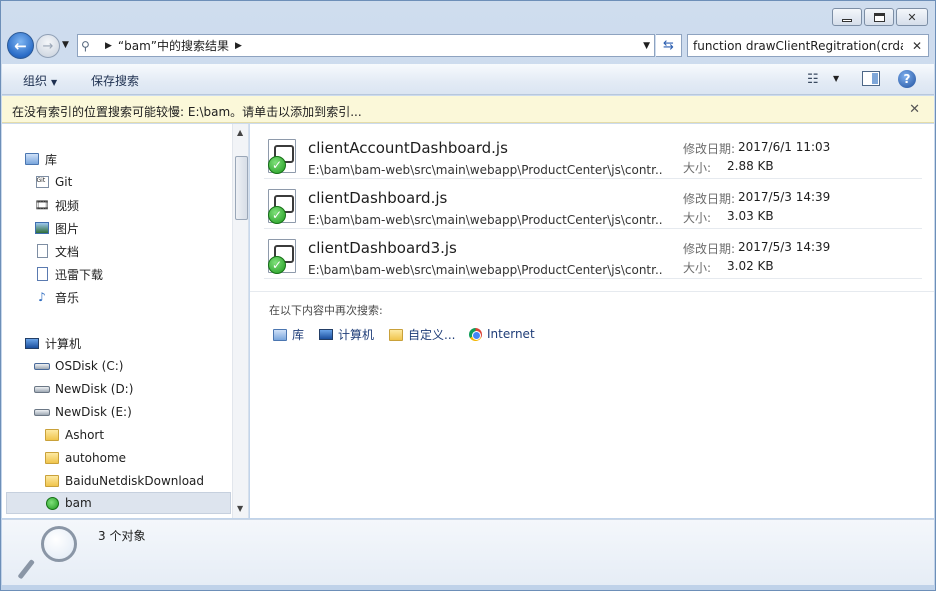 This screenshot has height=591, width=936. I want to click on organize-button: 组织 ▼, so click(40, 80).